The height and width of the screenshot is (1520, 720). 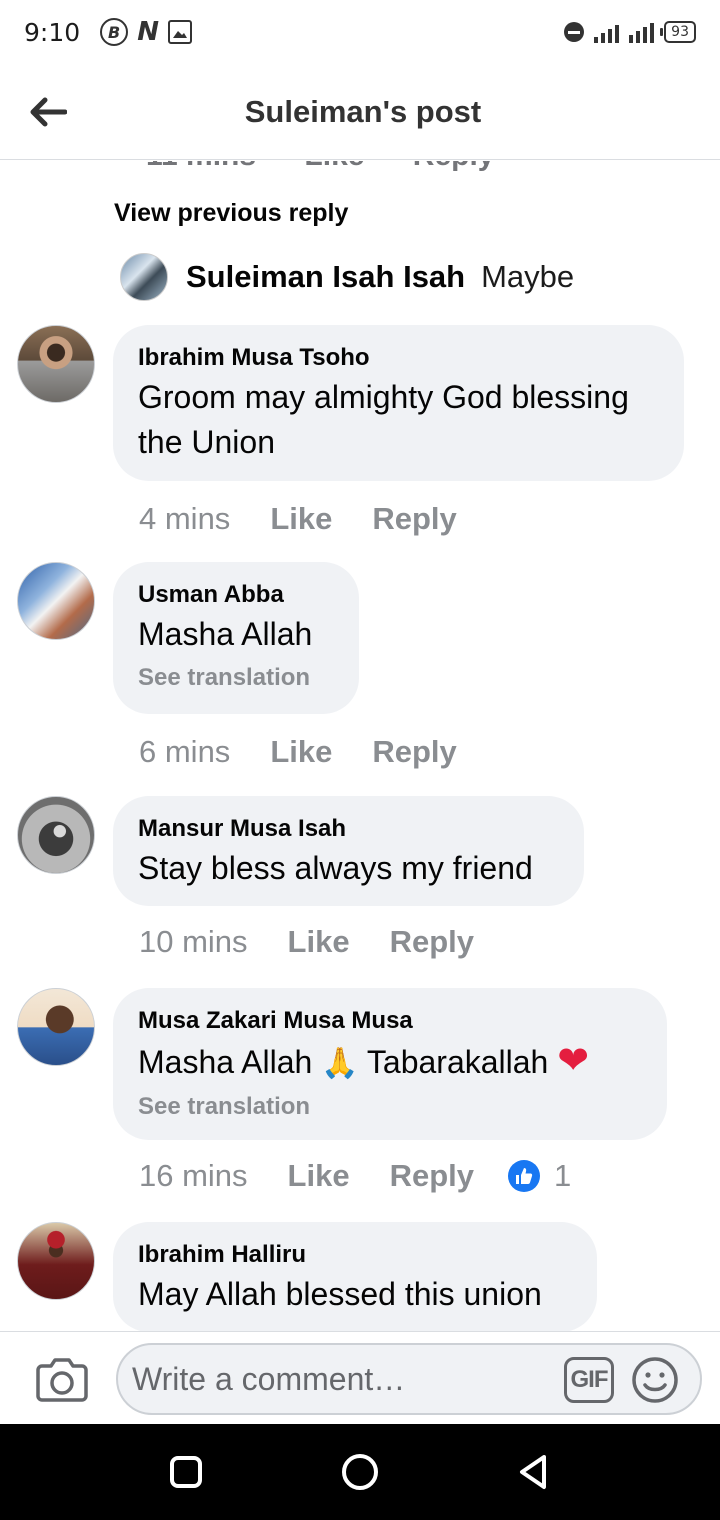 What do you see at coordinates (335, 868) in the screenshot?
I see `comment-text: Stay bless always my friend` at bounding box center [335, 868].